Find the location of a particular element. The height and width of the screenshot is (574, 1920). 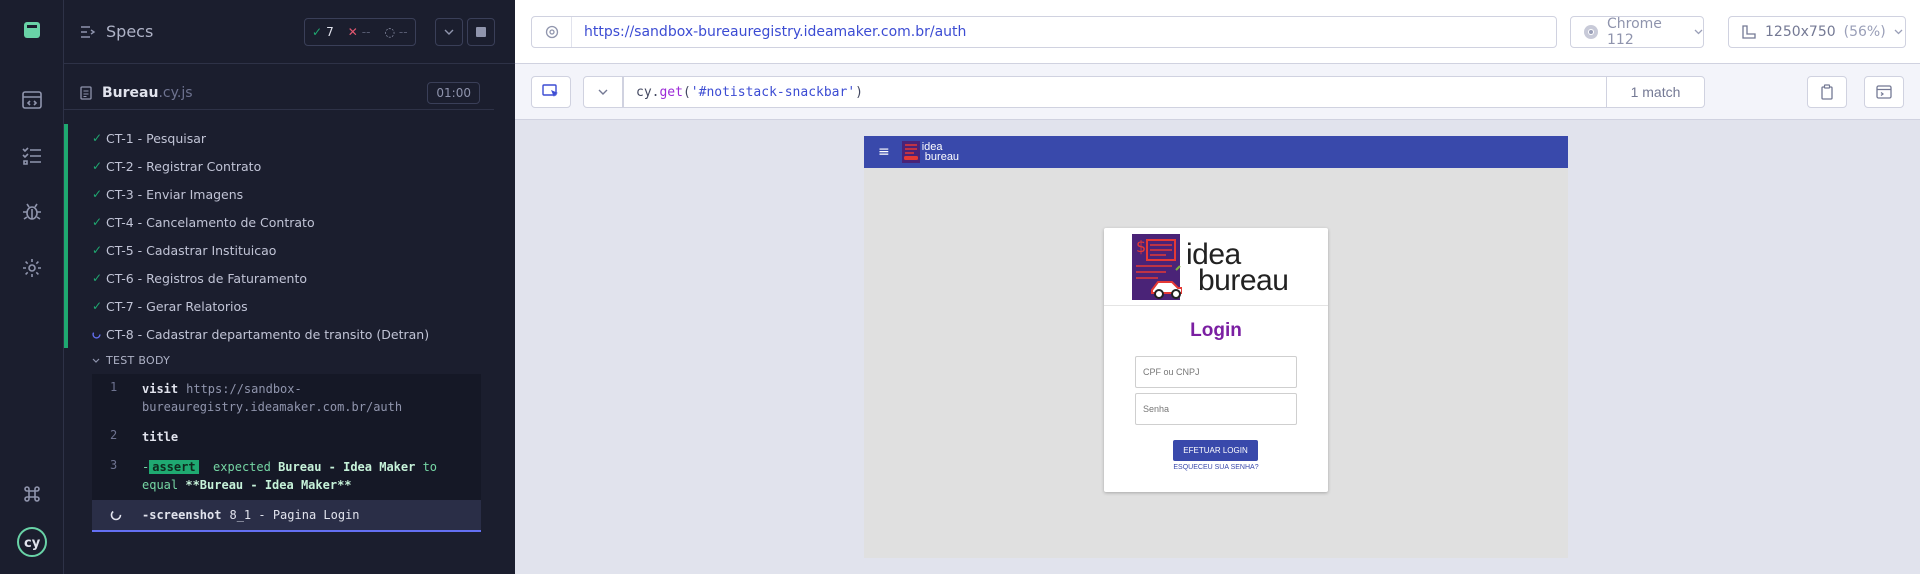

selector-prefix: cy. is located at coordinates (648, 92).